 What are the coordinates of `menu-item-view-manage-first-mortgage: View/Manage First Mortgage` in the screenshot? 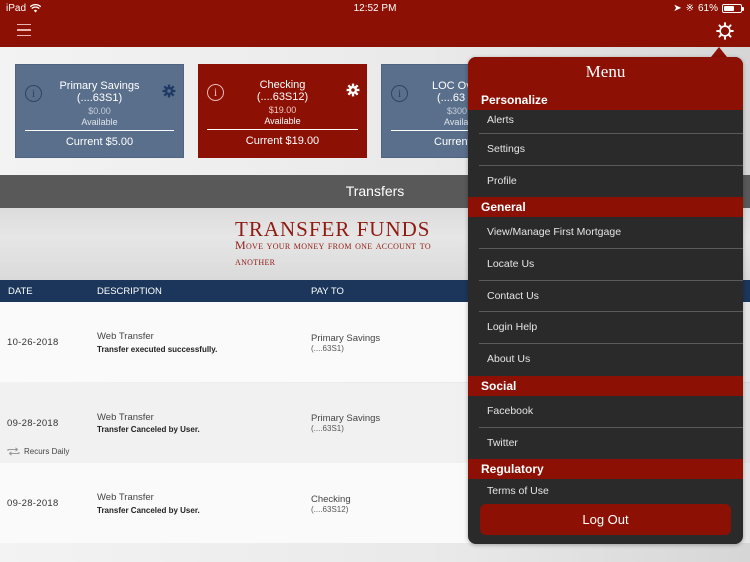 It's located at (605, 233).